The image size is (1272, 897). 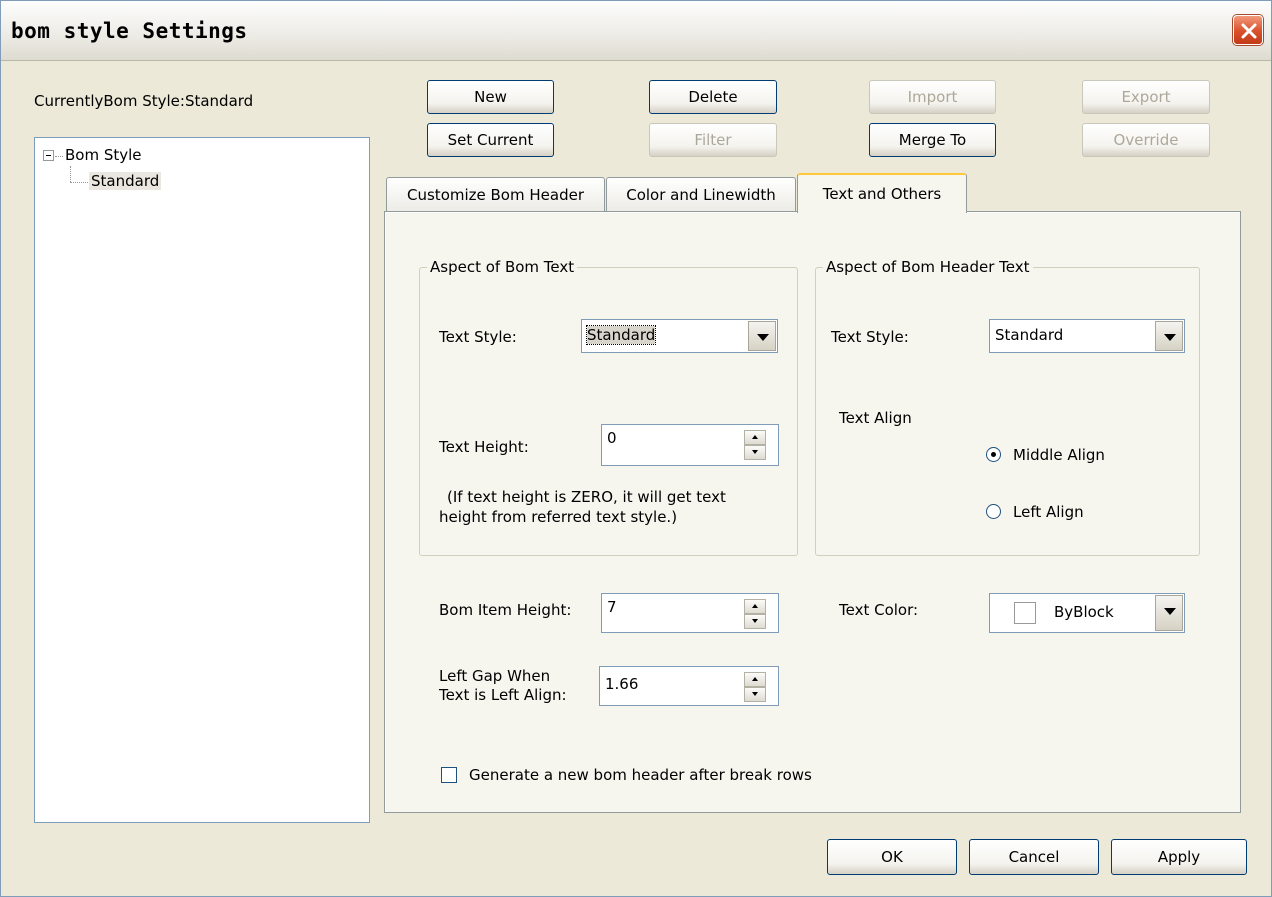 I want to click on tree-item-standard: Standard, so click(x=125, y=181).